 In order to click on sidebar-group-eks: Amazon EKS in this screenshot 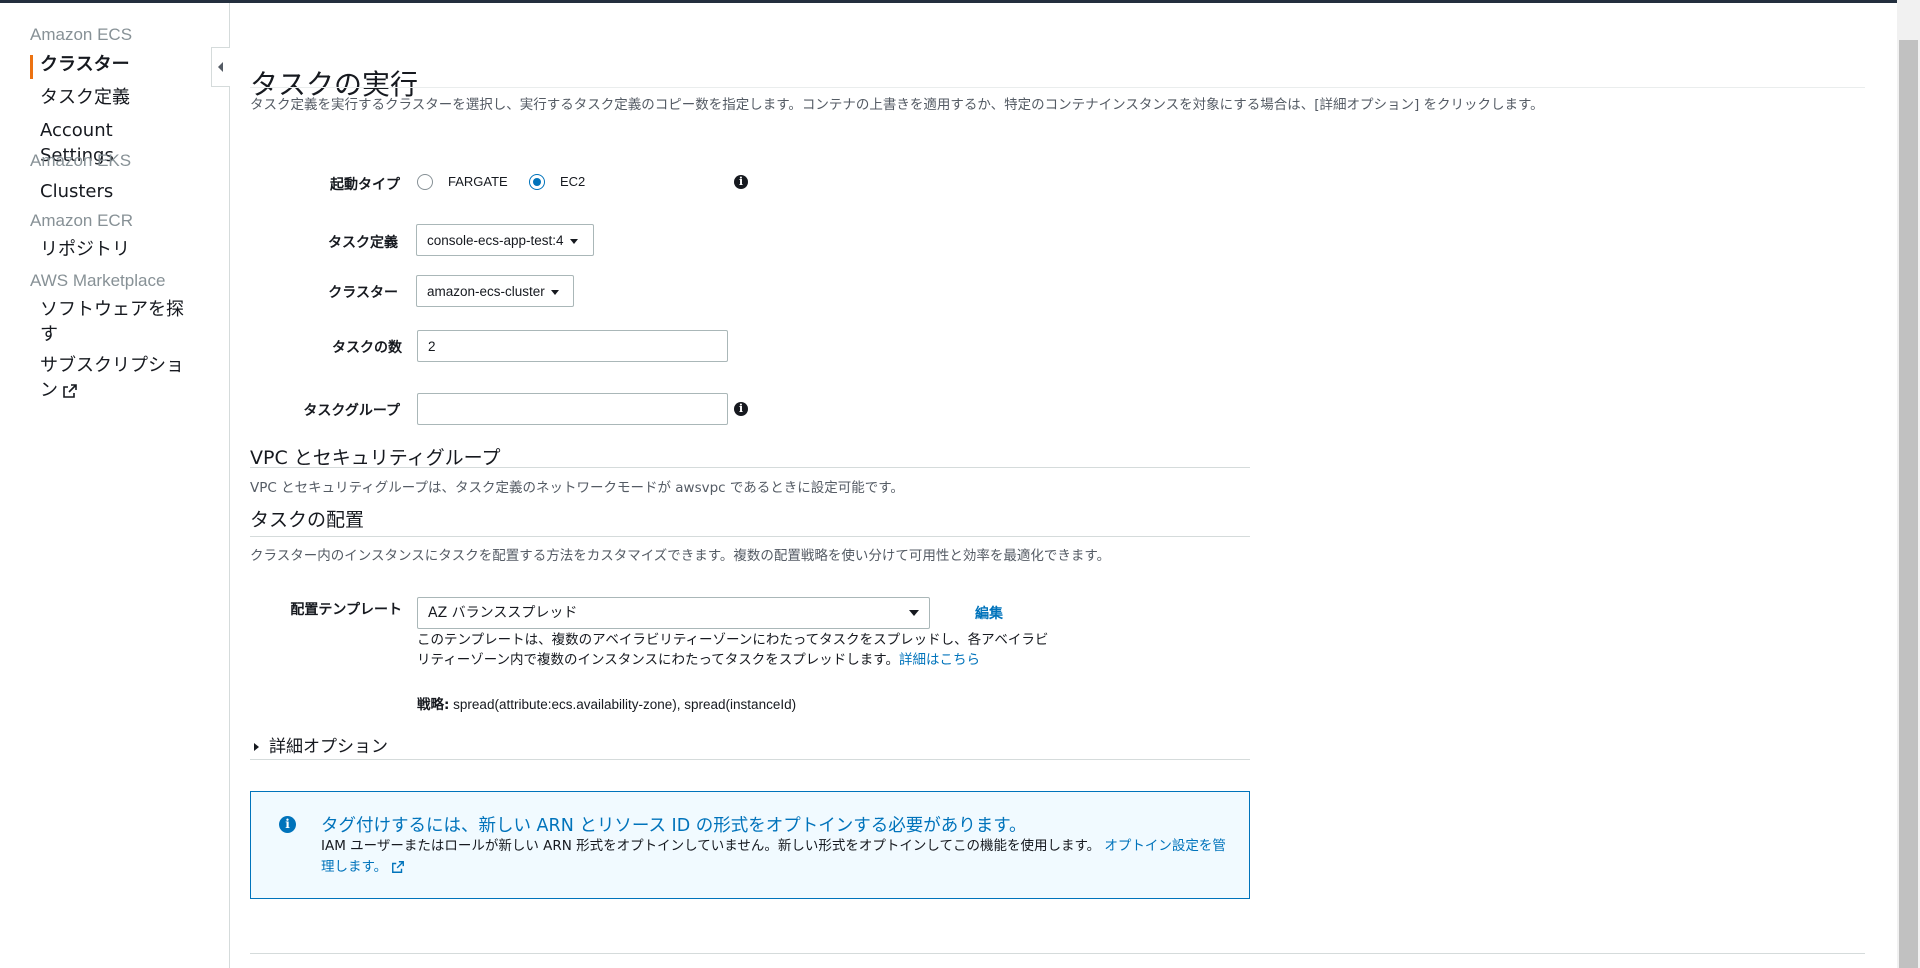, I will do `click(81, 160)`.